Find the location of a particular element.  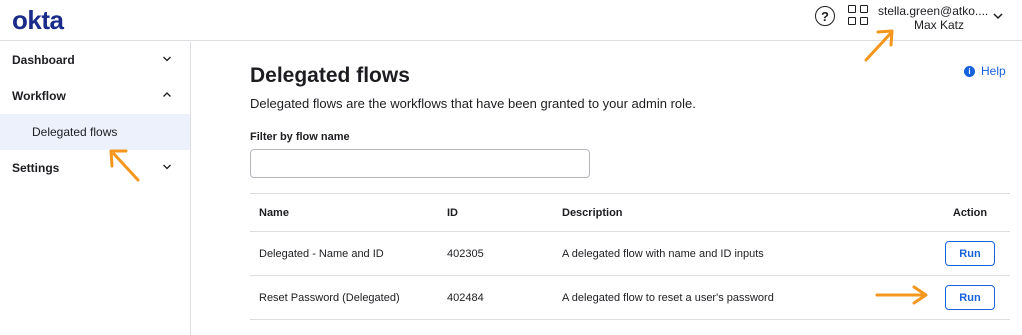

column-header-name: Name is located at coordinates (274, 212).